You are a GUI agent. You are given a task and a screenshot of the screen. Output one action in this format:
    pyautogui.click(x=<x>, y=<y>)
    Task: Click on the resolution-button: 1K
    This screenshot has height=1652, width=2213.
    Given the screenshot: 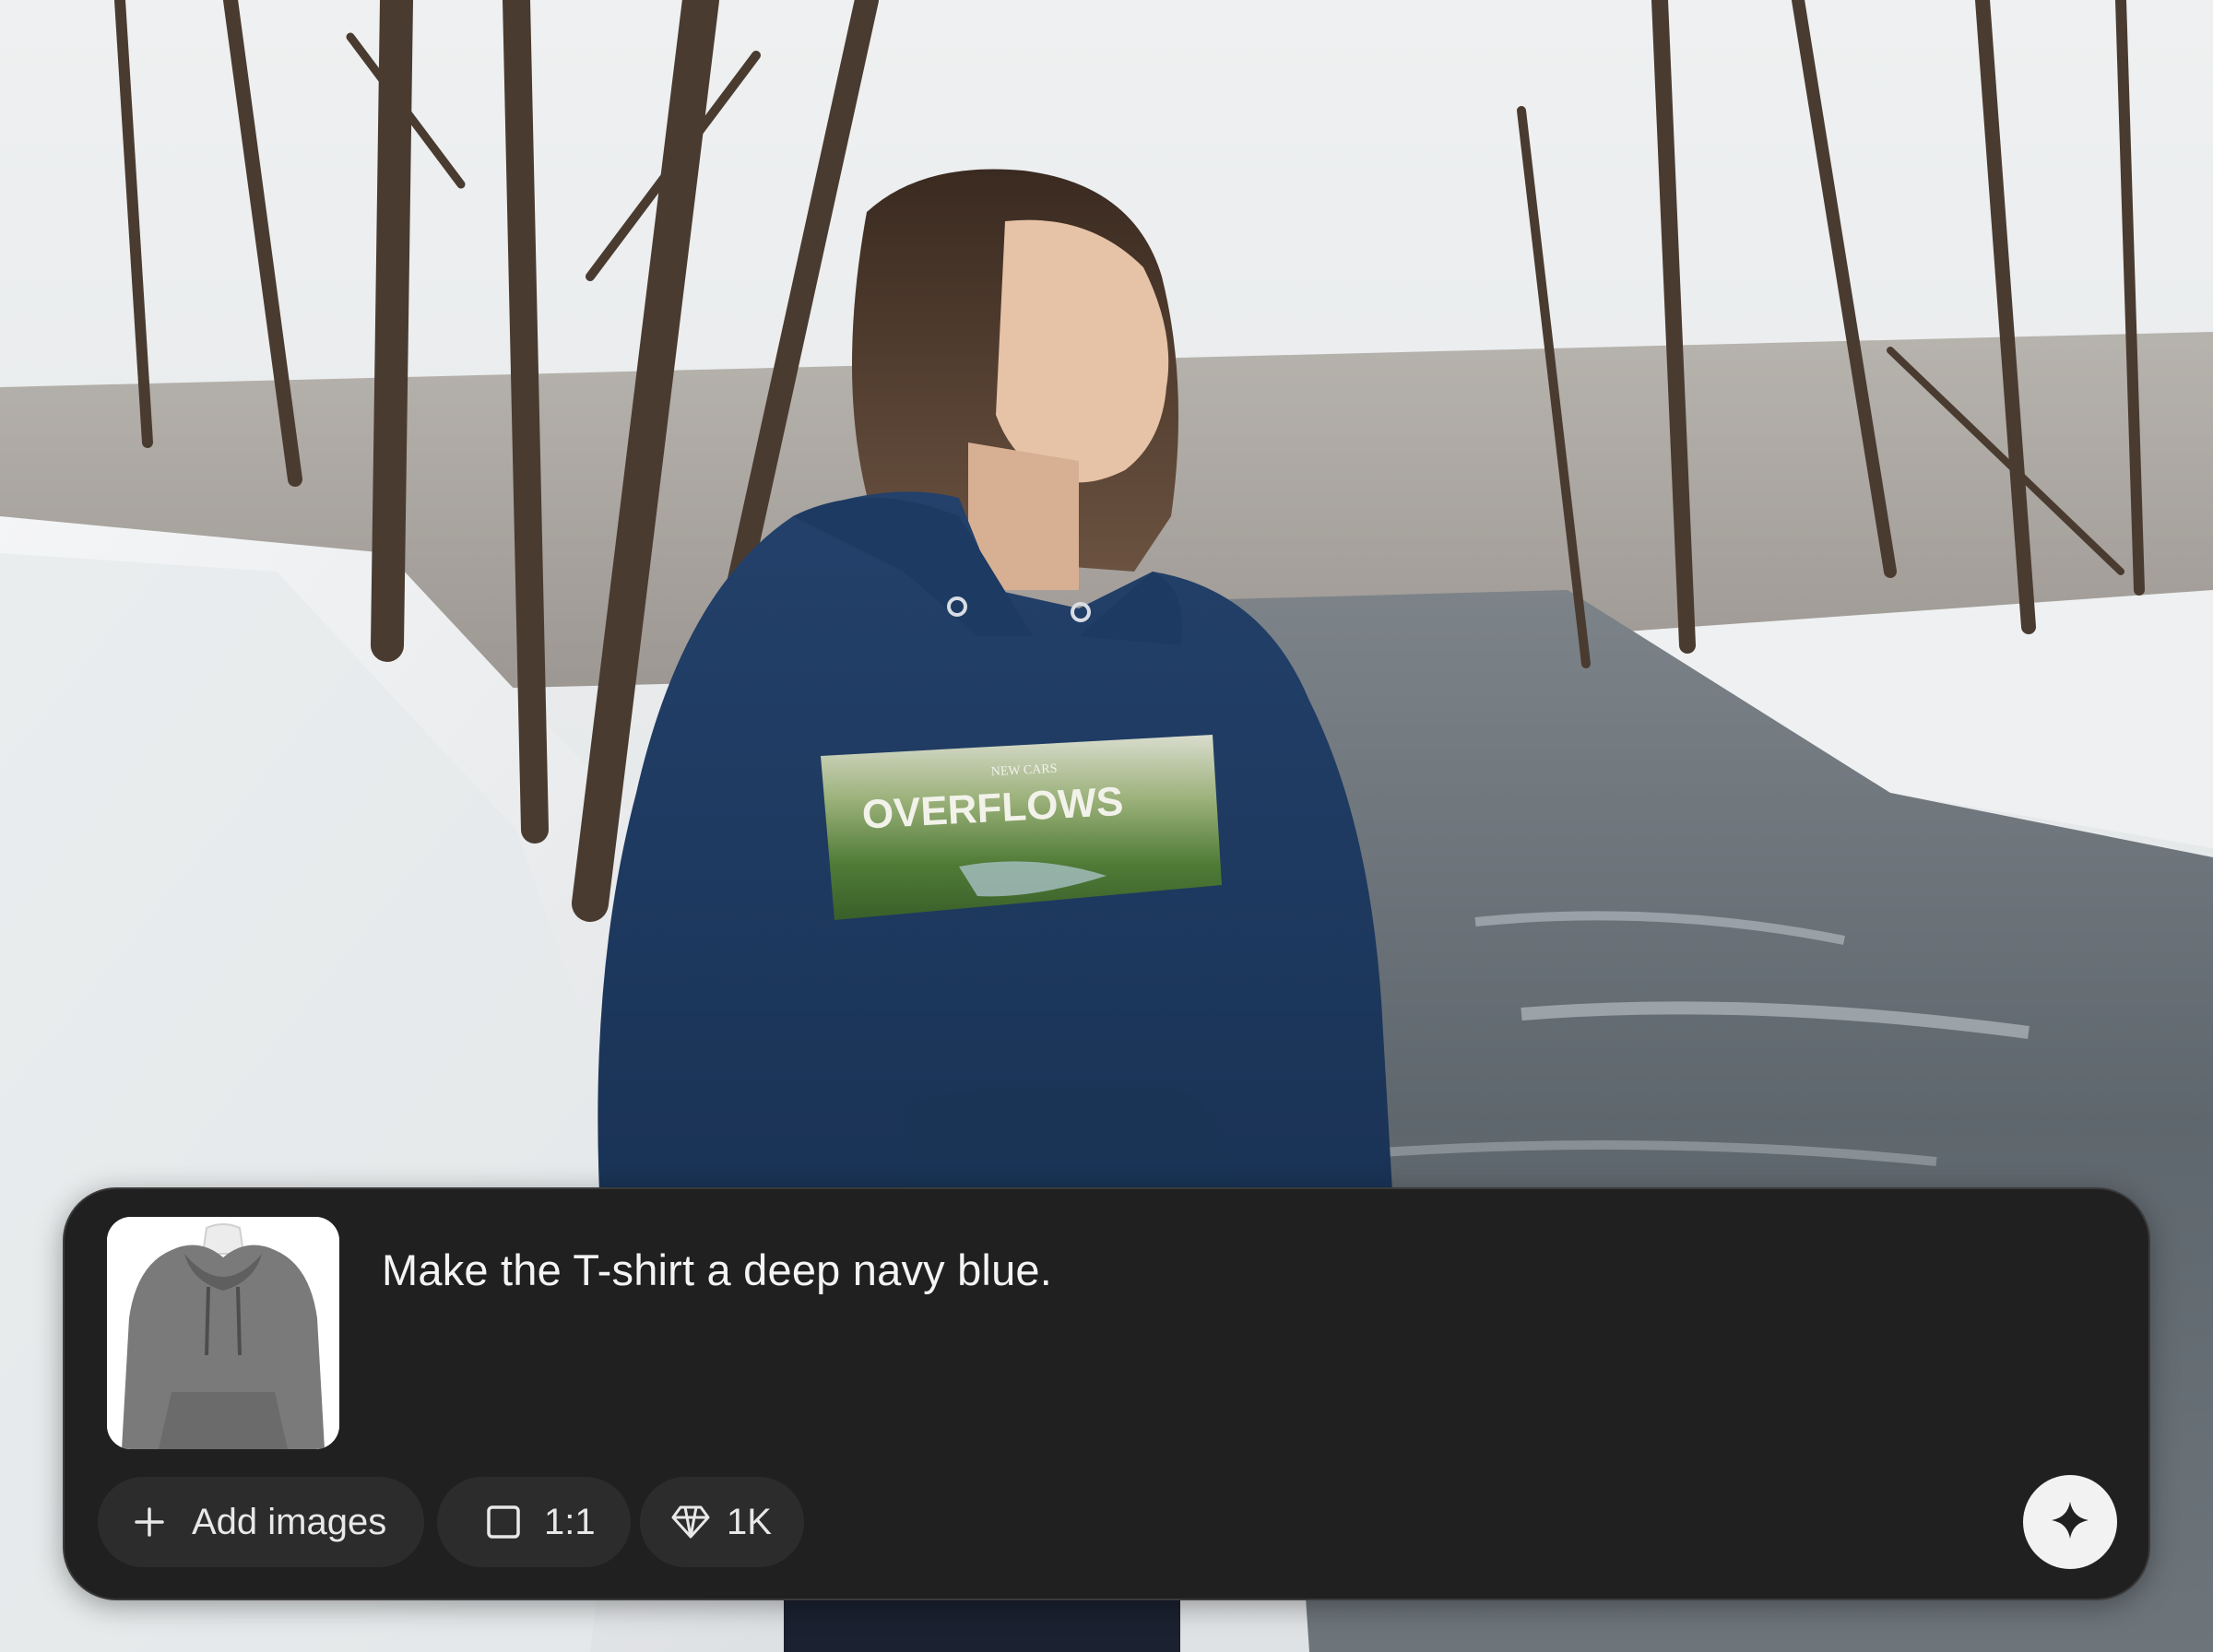 What is the action you would take?
    pyautogui.click(x=722, y=1522)
    